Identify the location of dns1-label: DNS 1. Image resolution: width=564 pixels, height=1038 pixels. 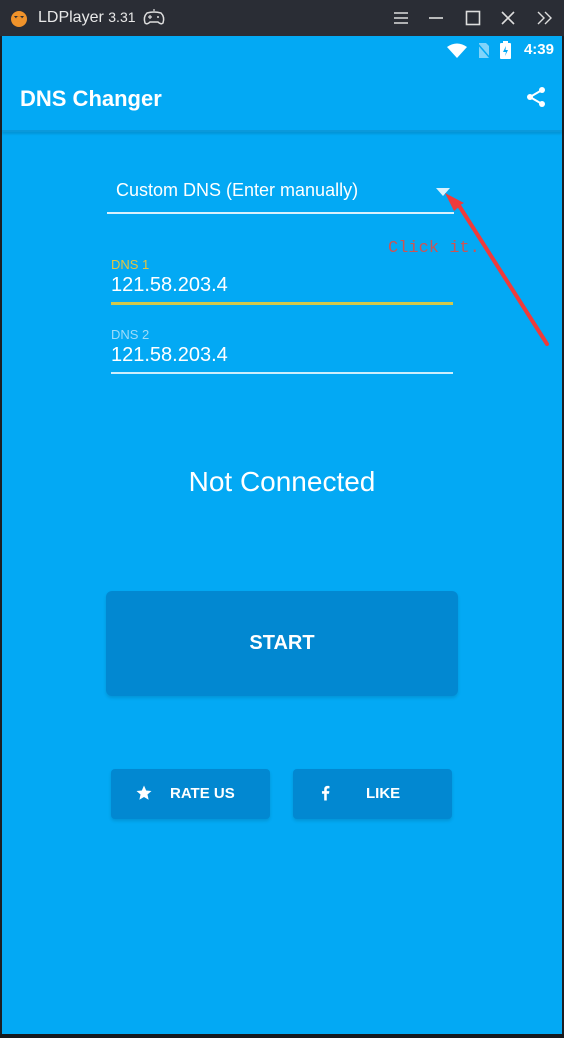
(130, 264).